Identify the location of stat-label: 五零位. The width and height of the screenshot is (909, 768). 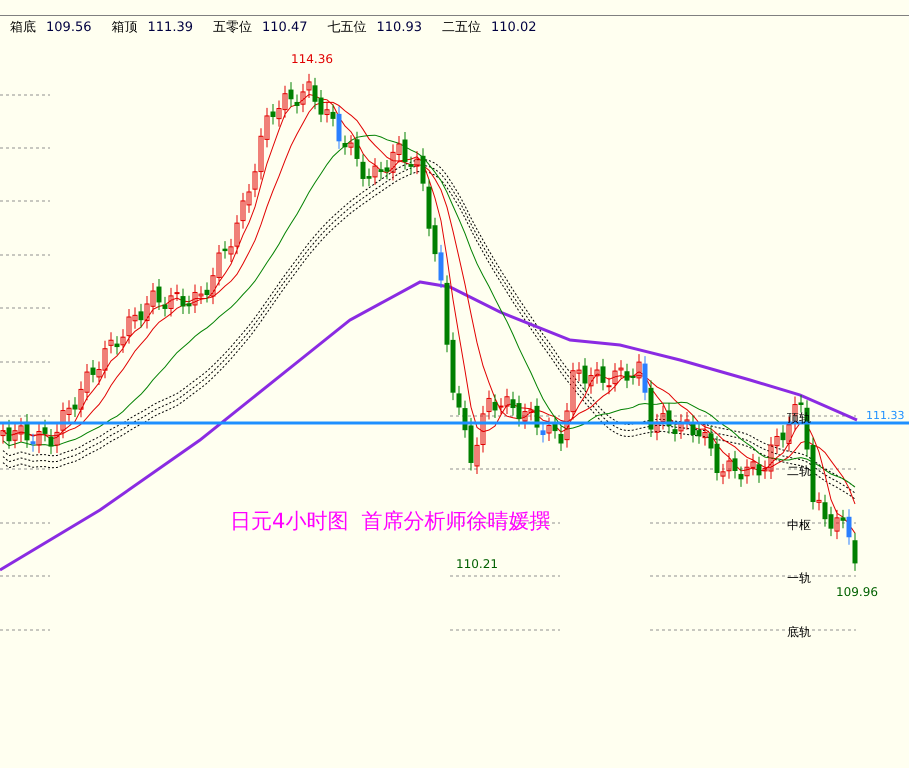
(232, 27).